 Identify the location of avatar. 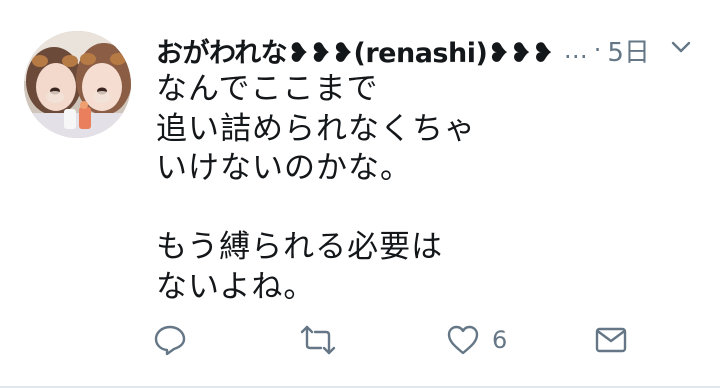
(77, 84).